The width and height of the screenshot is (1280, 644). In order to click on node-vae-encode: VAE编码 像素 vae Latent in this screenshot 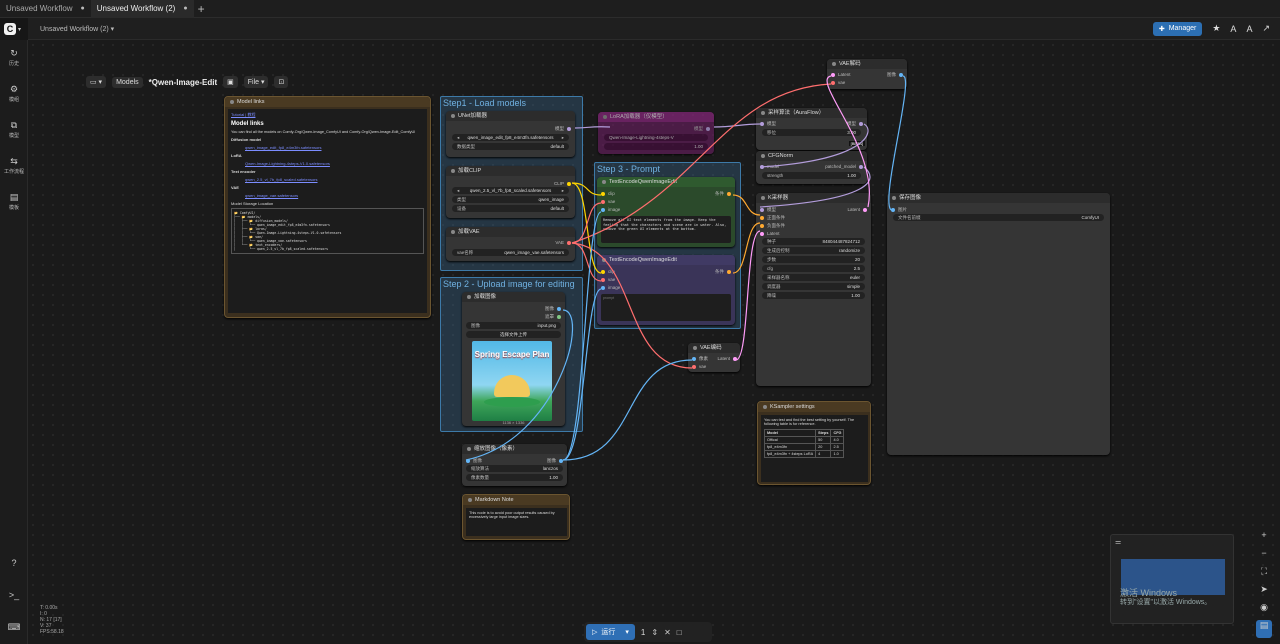, I will do `click(714, 357)`.